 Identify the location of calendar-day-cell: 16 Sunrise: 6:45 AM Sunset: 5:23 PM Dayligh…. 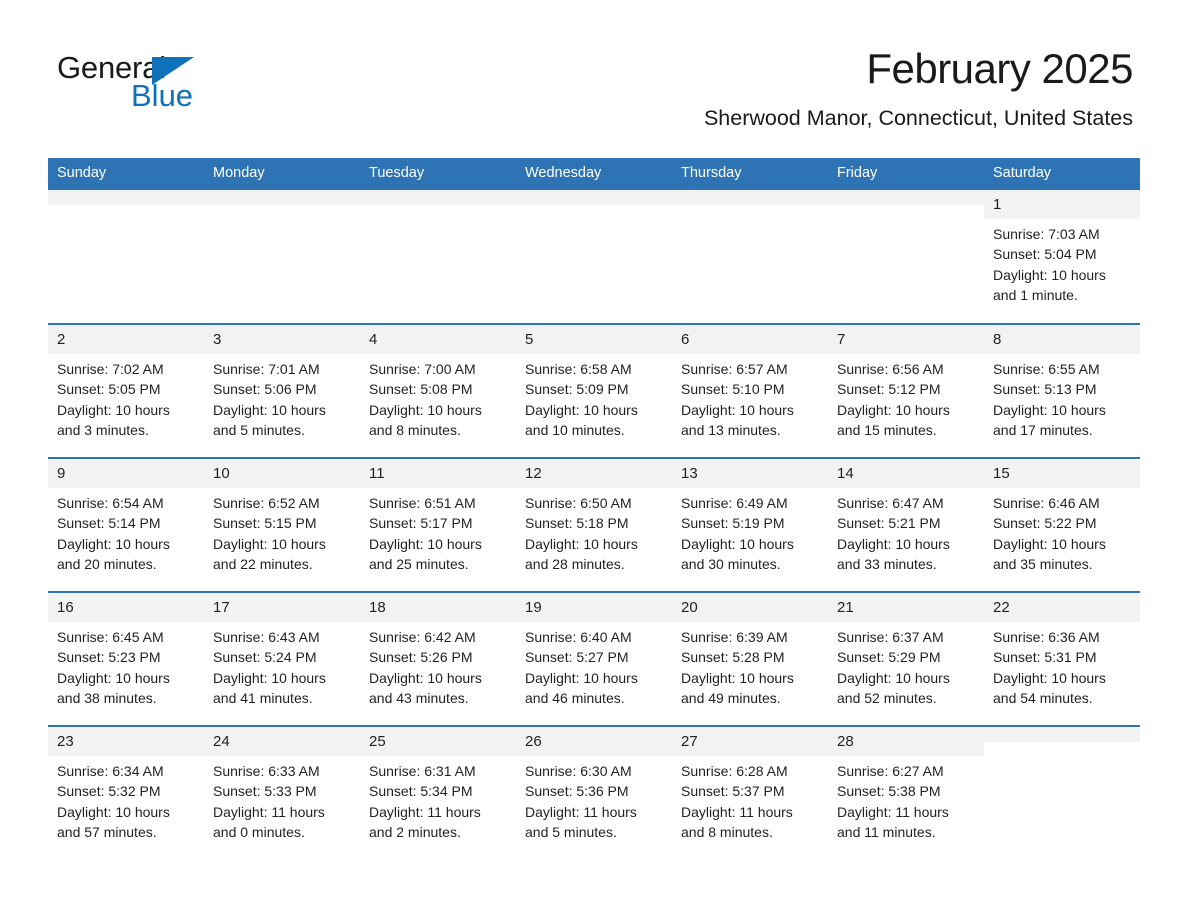
(126, 658).